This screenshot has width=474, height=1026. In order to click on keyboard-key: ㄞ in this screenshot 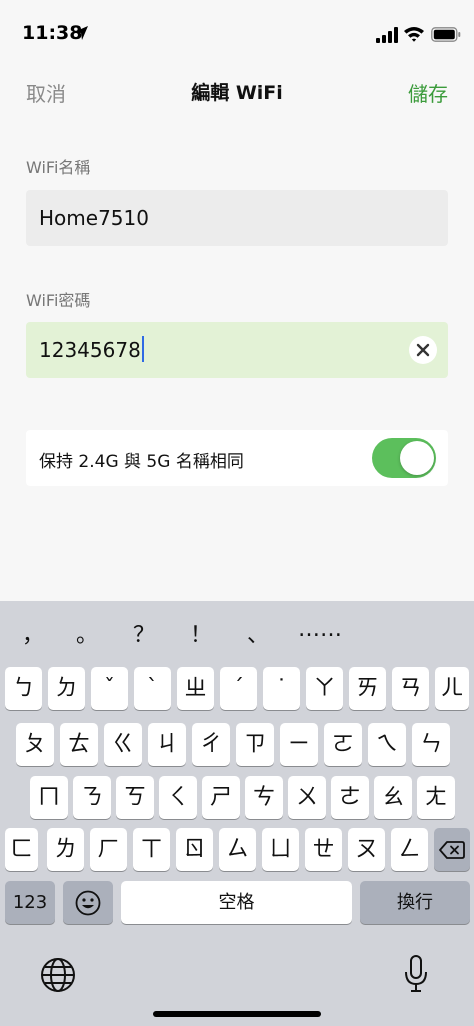, I will do `click(367, 688)`.